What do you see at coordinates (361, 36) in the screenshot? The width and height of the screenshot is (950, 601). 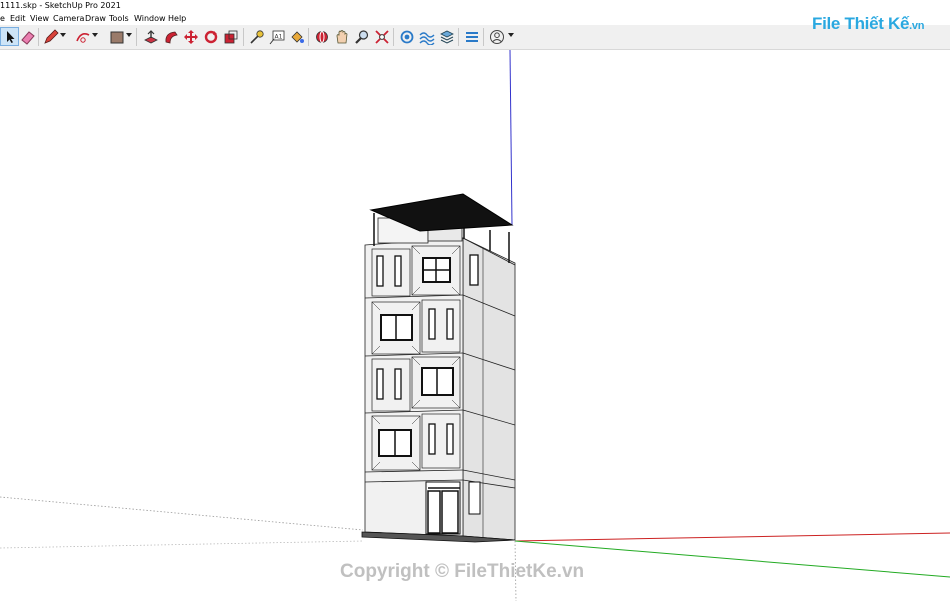 I see `zoom-icon` at bounding box center [361, 36].